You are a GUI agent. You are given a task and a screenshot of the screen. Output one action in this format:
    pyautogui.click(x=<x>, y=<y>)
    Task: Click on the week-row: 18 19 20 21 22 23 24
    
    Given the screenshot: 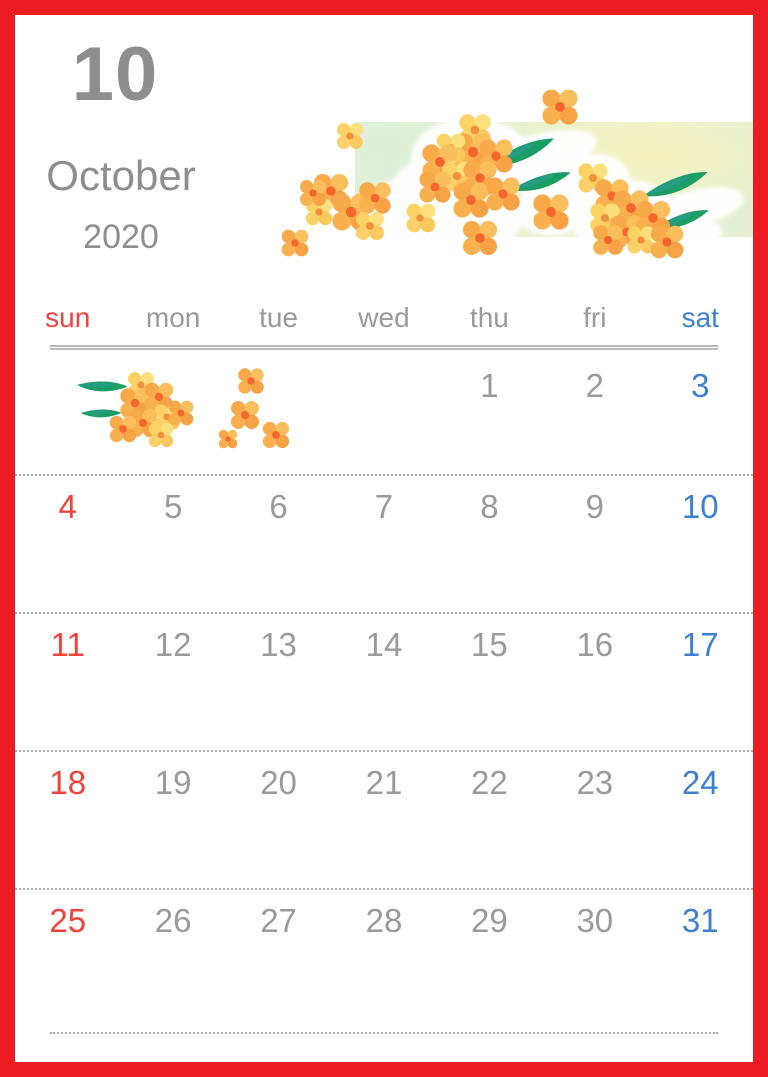 What is the action you would take?
    pyautogui.click(x=384, y=819)
    